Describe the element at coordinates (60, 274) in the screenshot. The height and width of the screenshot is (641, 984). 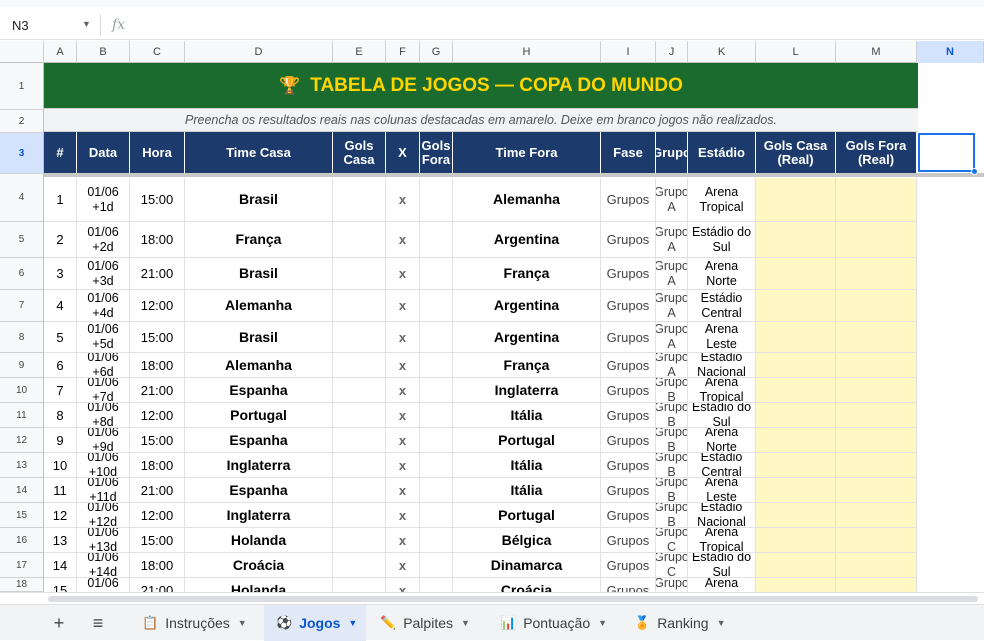
I see `cell-num: 3` at that location.